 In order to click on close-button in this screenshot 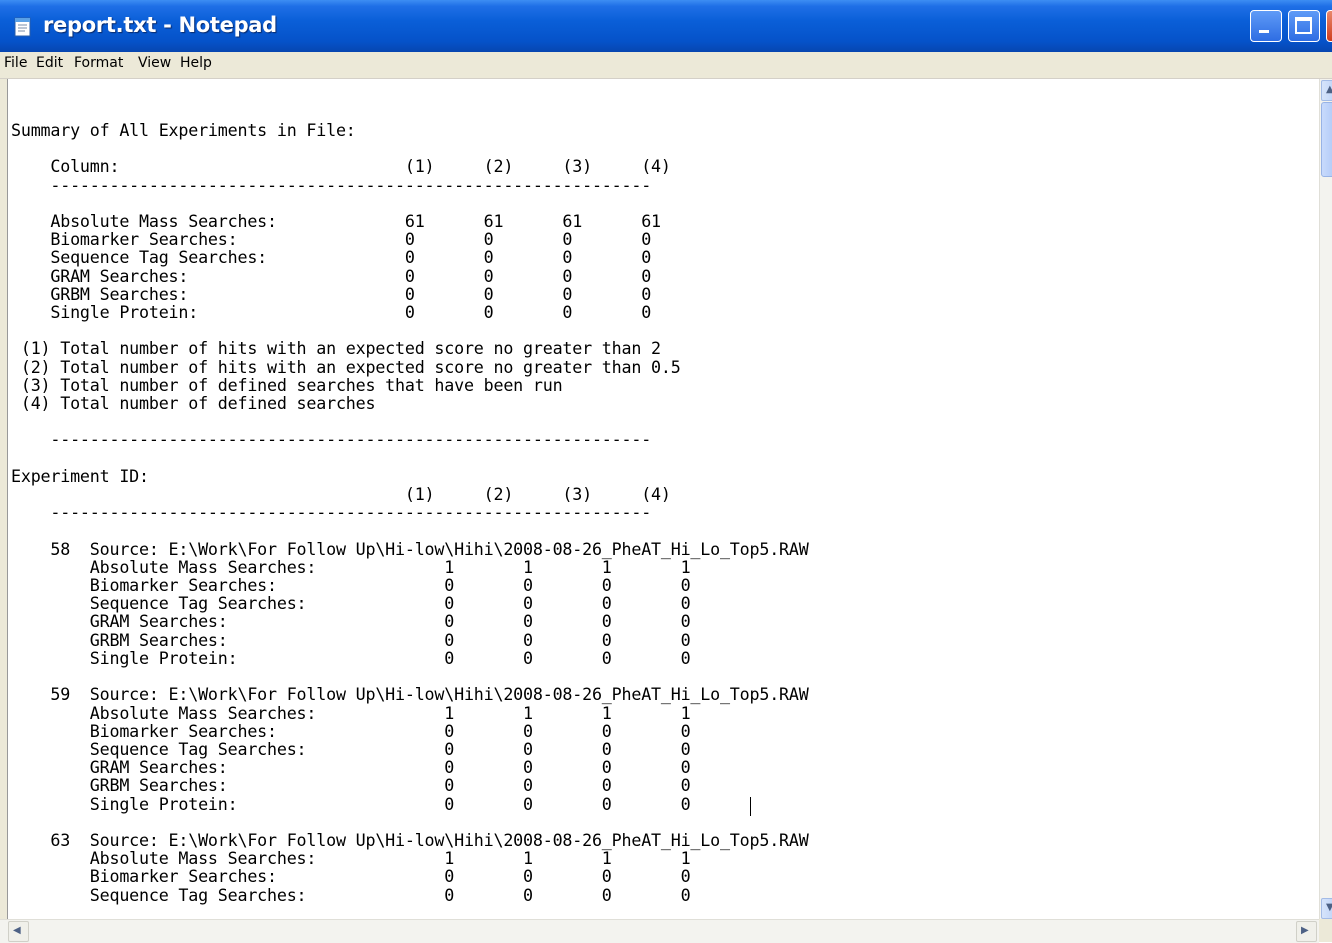, I will do `click(1329, 26)`.